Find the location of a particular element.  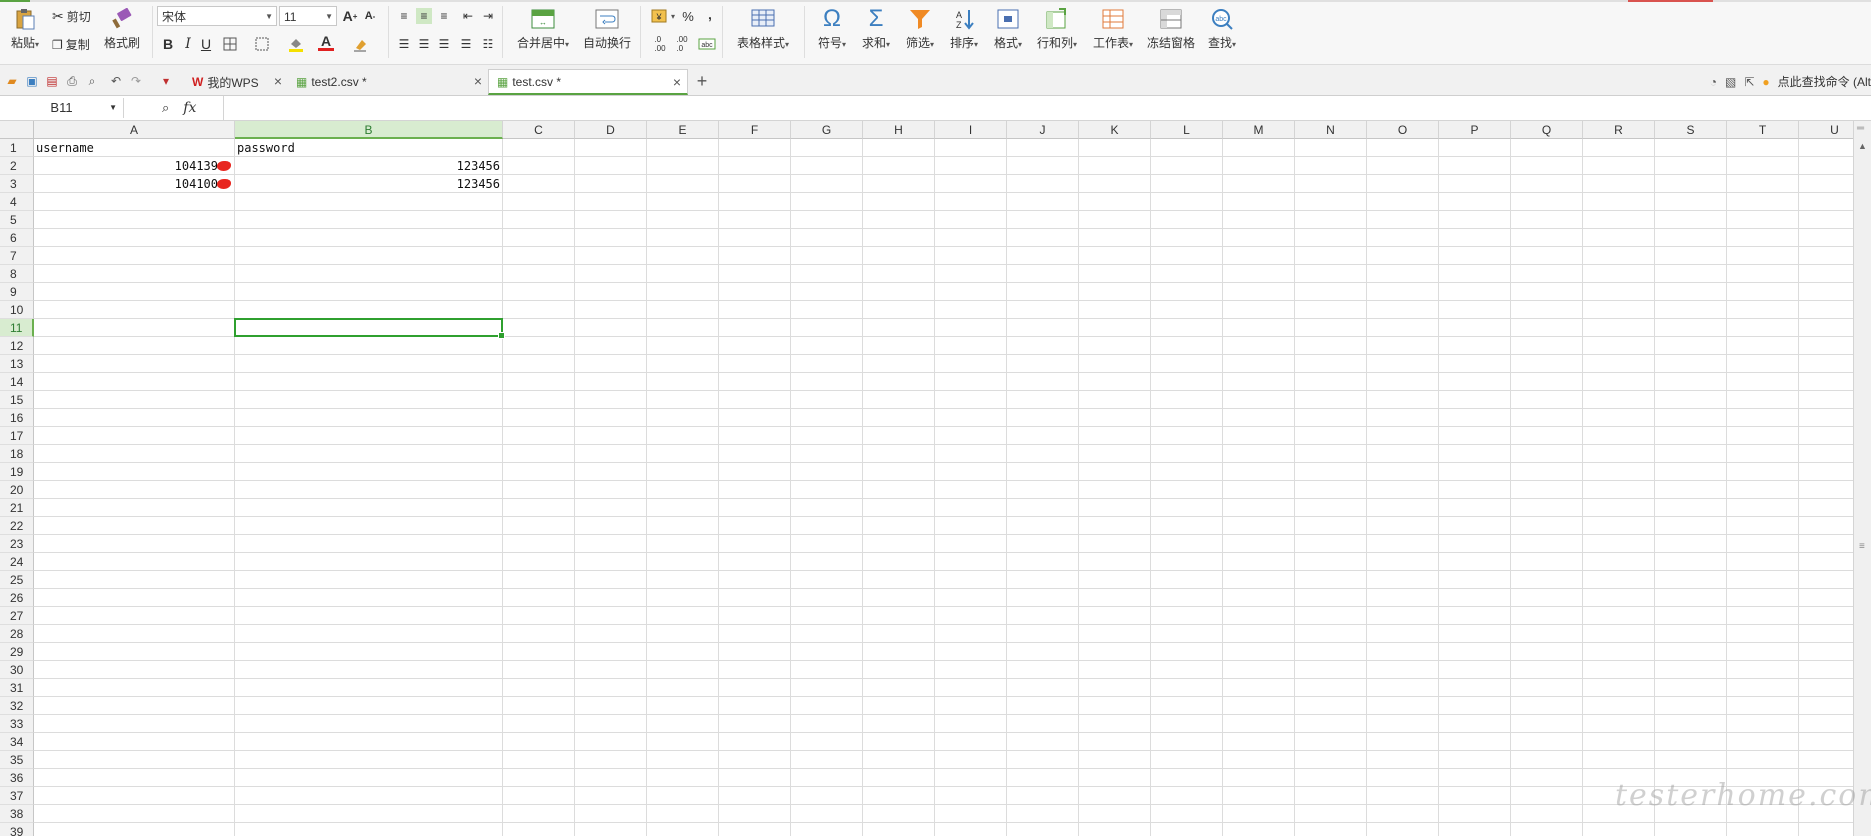

row-header-27: 27 is located at coordinates (17, 616).